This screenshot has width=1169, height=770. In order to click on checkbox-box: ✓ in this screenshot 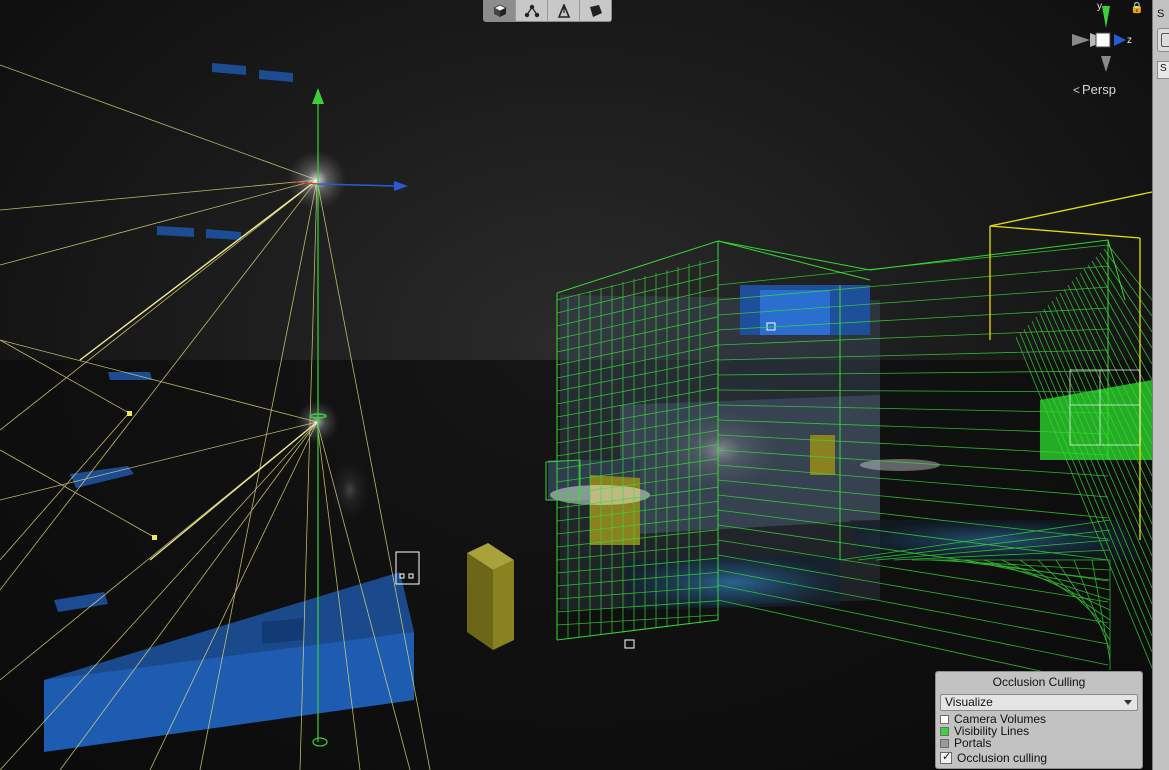, I will do `click(946, 757)`.